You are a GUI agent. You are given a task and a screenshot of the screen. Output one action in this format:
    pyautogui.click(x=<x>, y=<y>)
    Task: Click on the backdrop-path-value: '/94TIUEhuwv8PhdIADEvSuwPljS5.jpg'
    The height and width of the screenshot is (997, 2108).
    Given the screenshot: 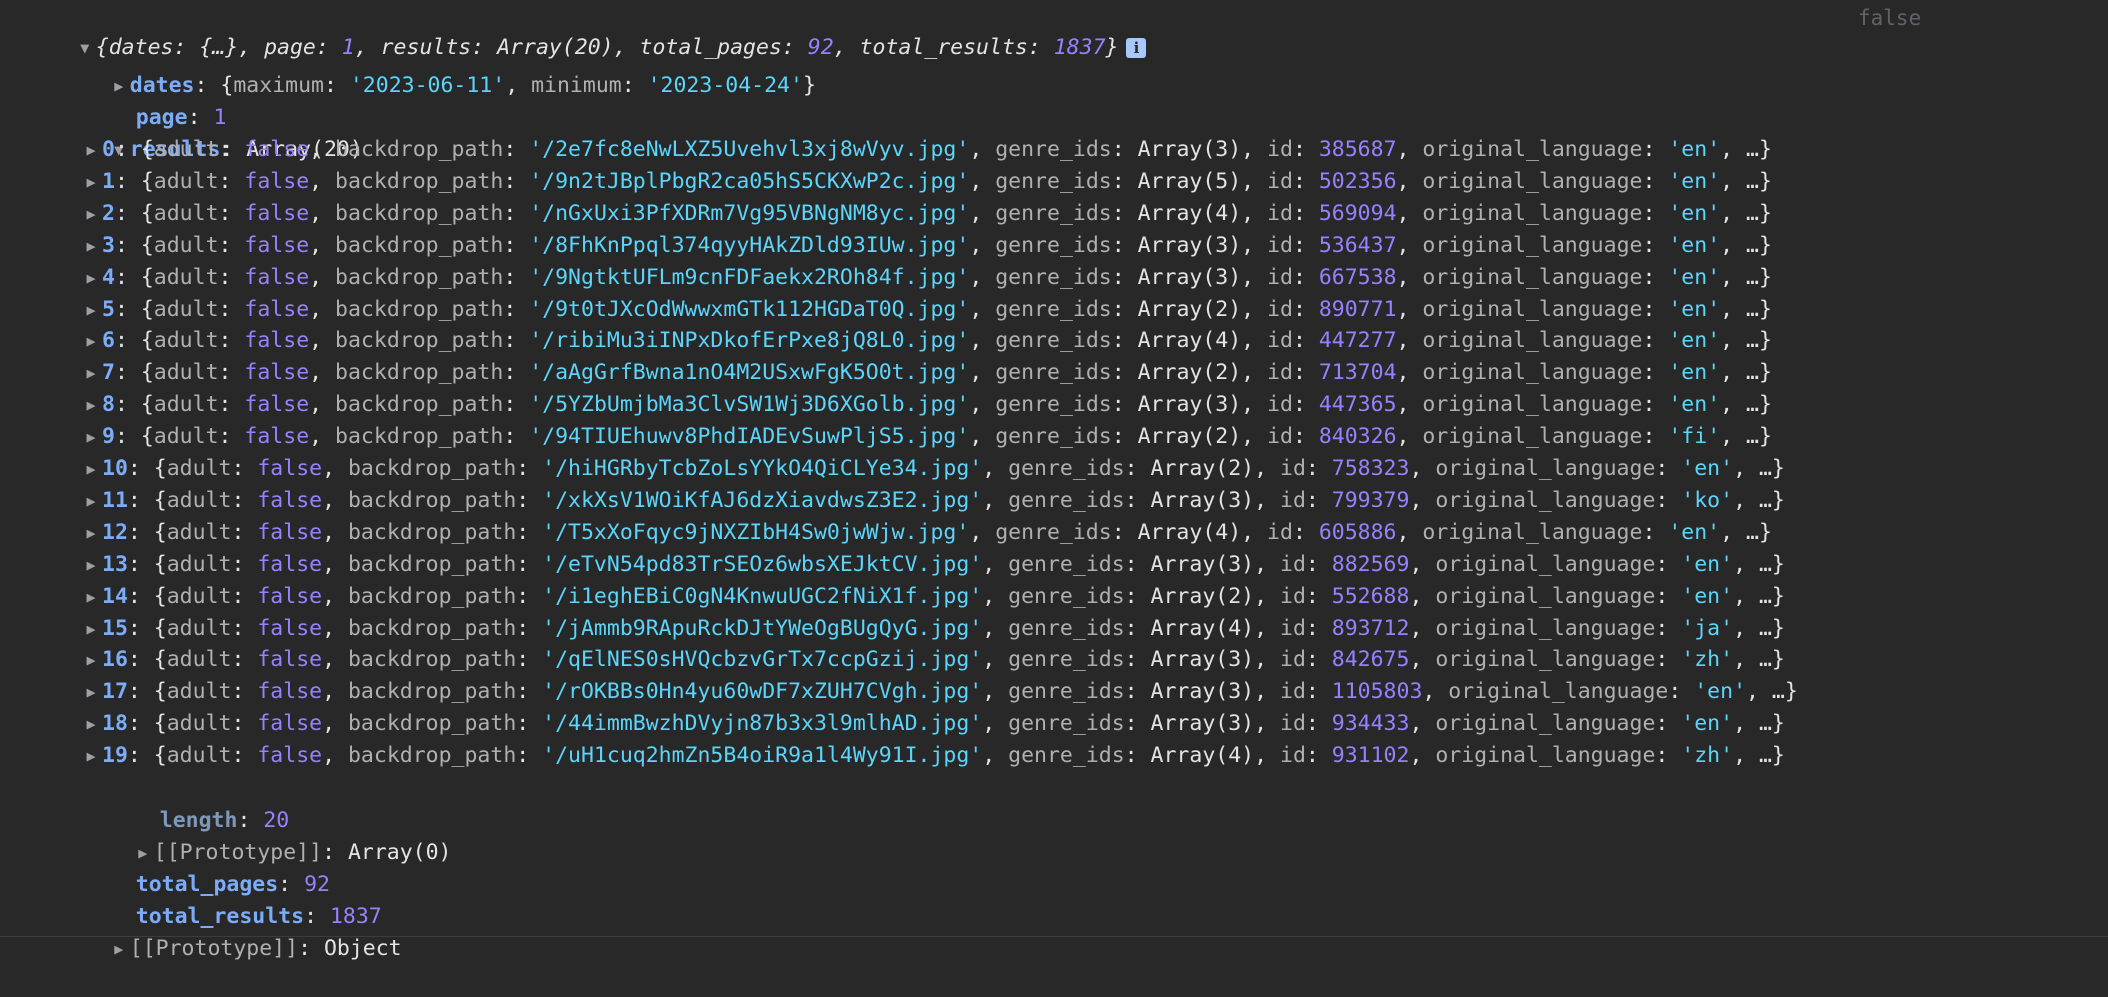 What is the action you would take?
    pyautogui.click(x=749, y=436)
    